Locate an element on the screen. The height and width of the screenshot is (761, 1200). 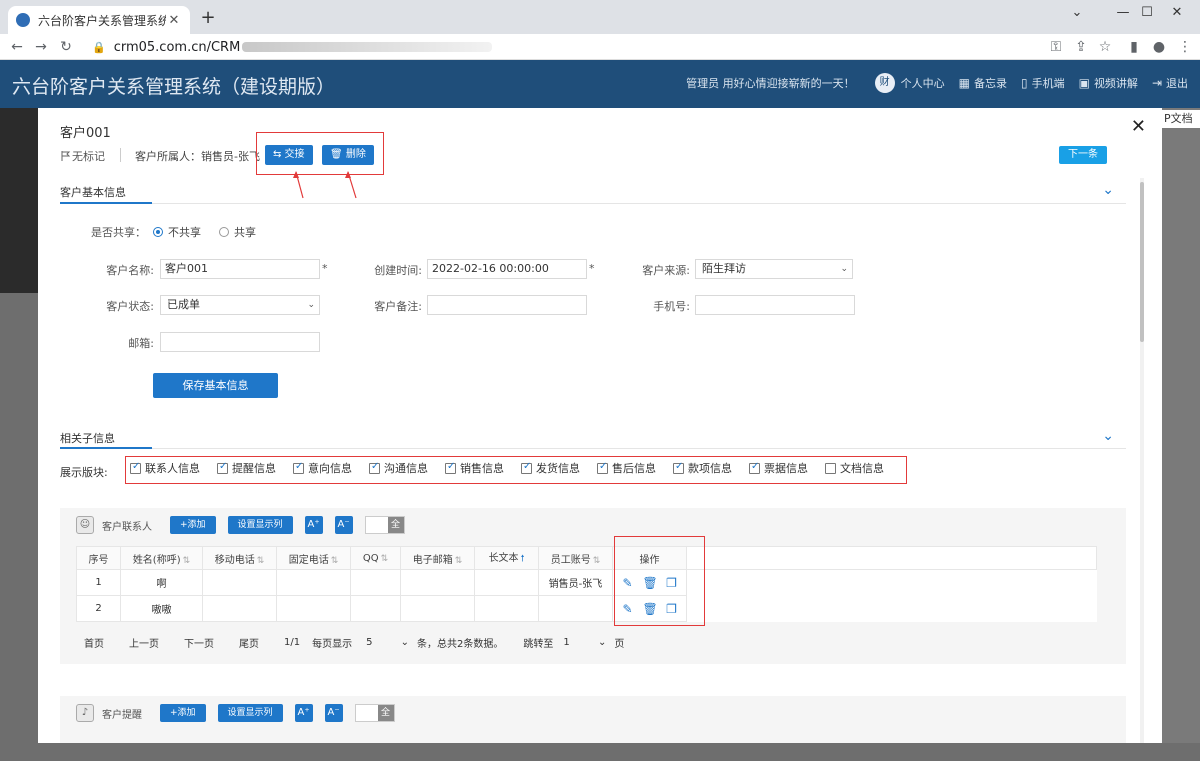
browser-tabstrip: 六台阶客户关系管理系统（建设期 ✕ + ⌄ — ☐ ✕ is located at coordinates (600, 17).